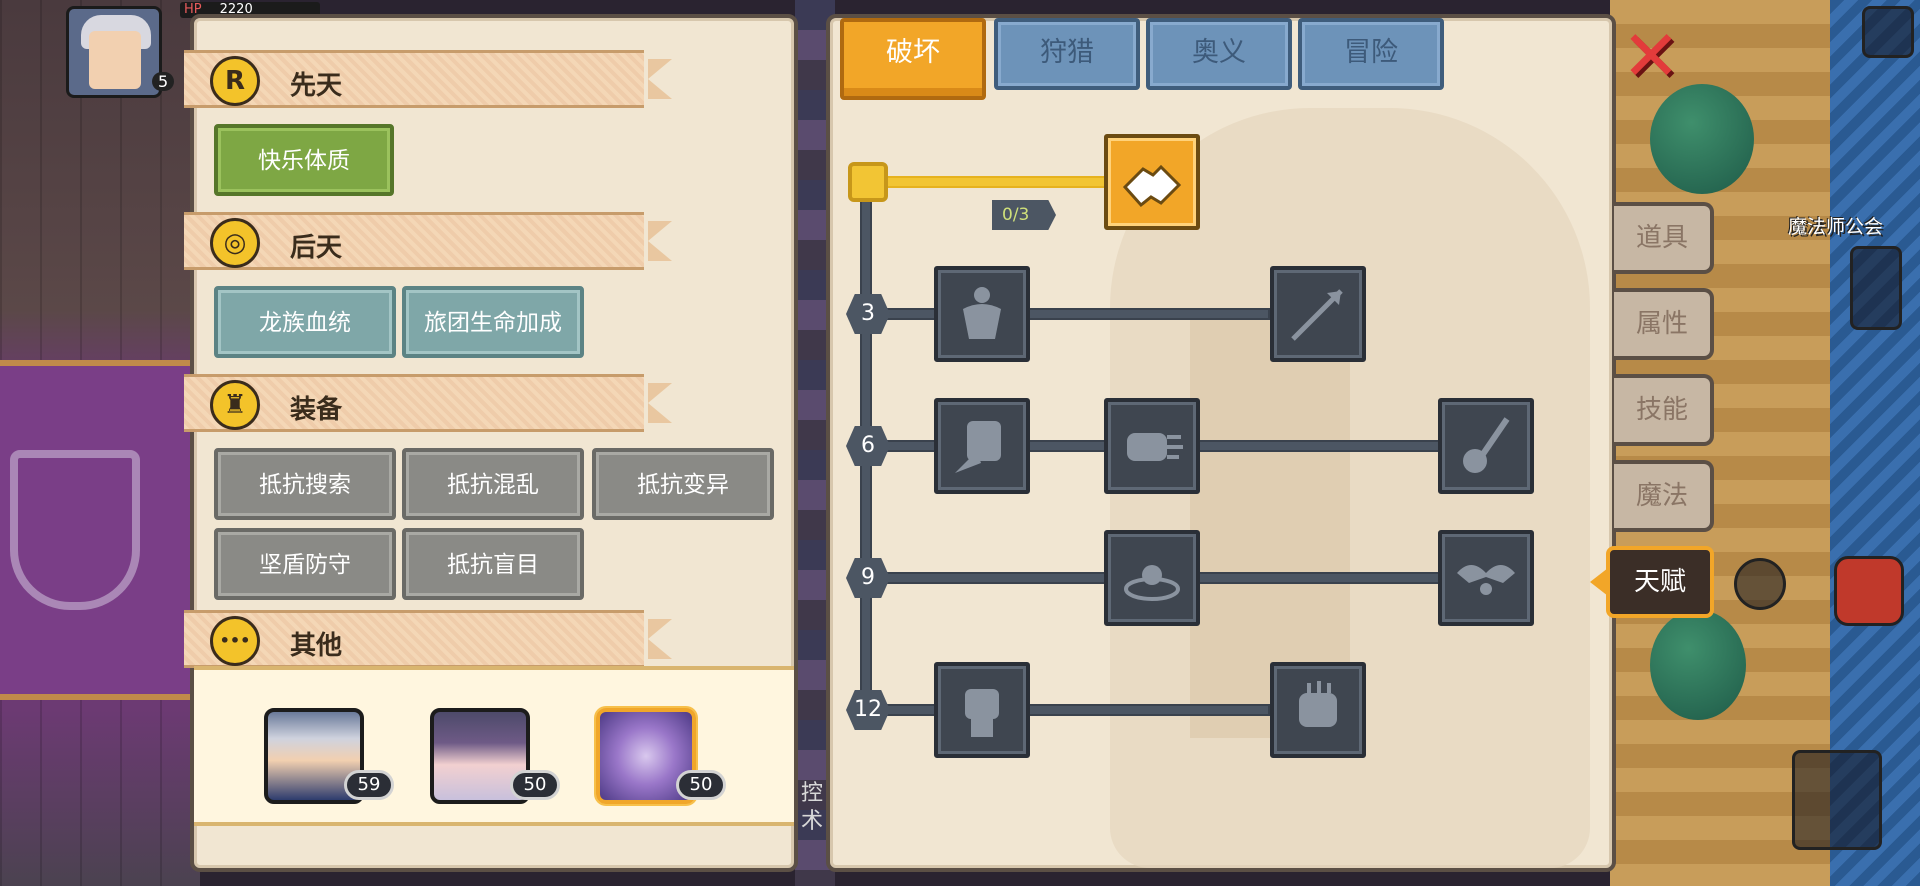  What do you see at coordinates (163, 81) in the screenshot?
I see `player-level-badge: 5` at bounding box center [163, 81].